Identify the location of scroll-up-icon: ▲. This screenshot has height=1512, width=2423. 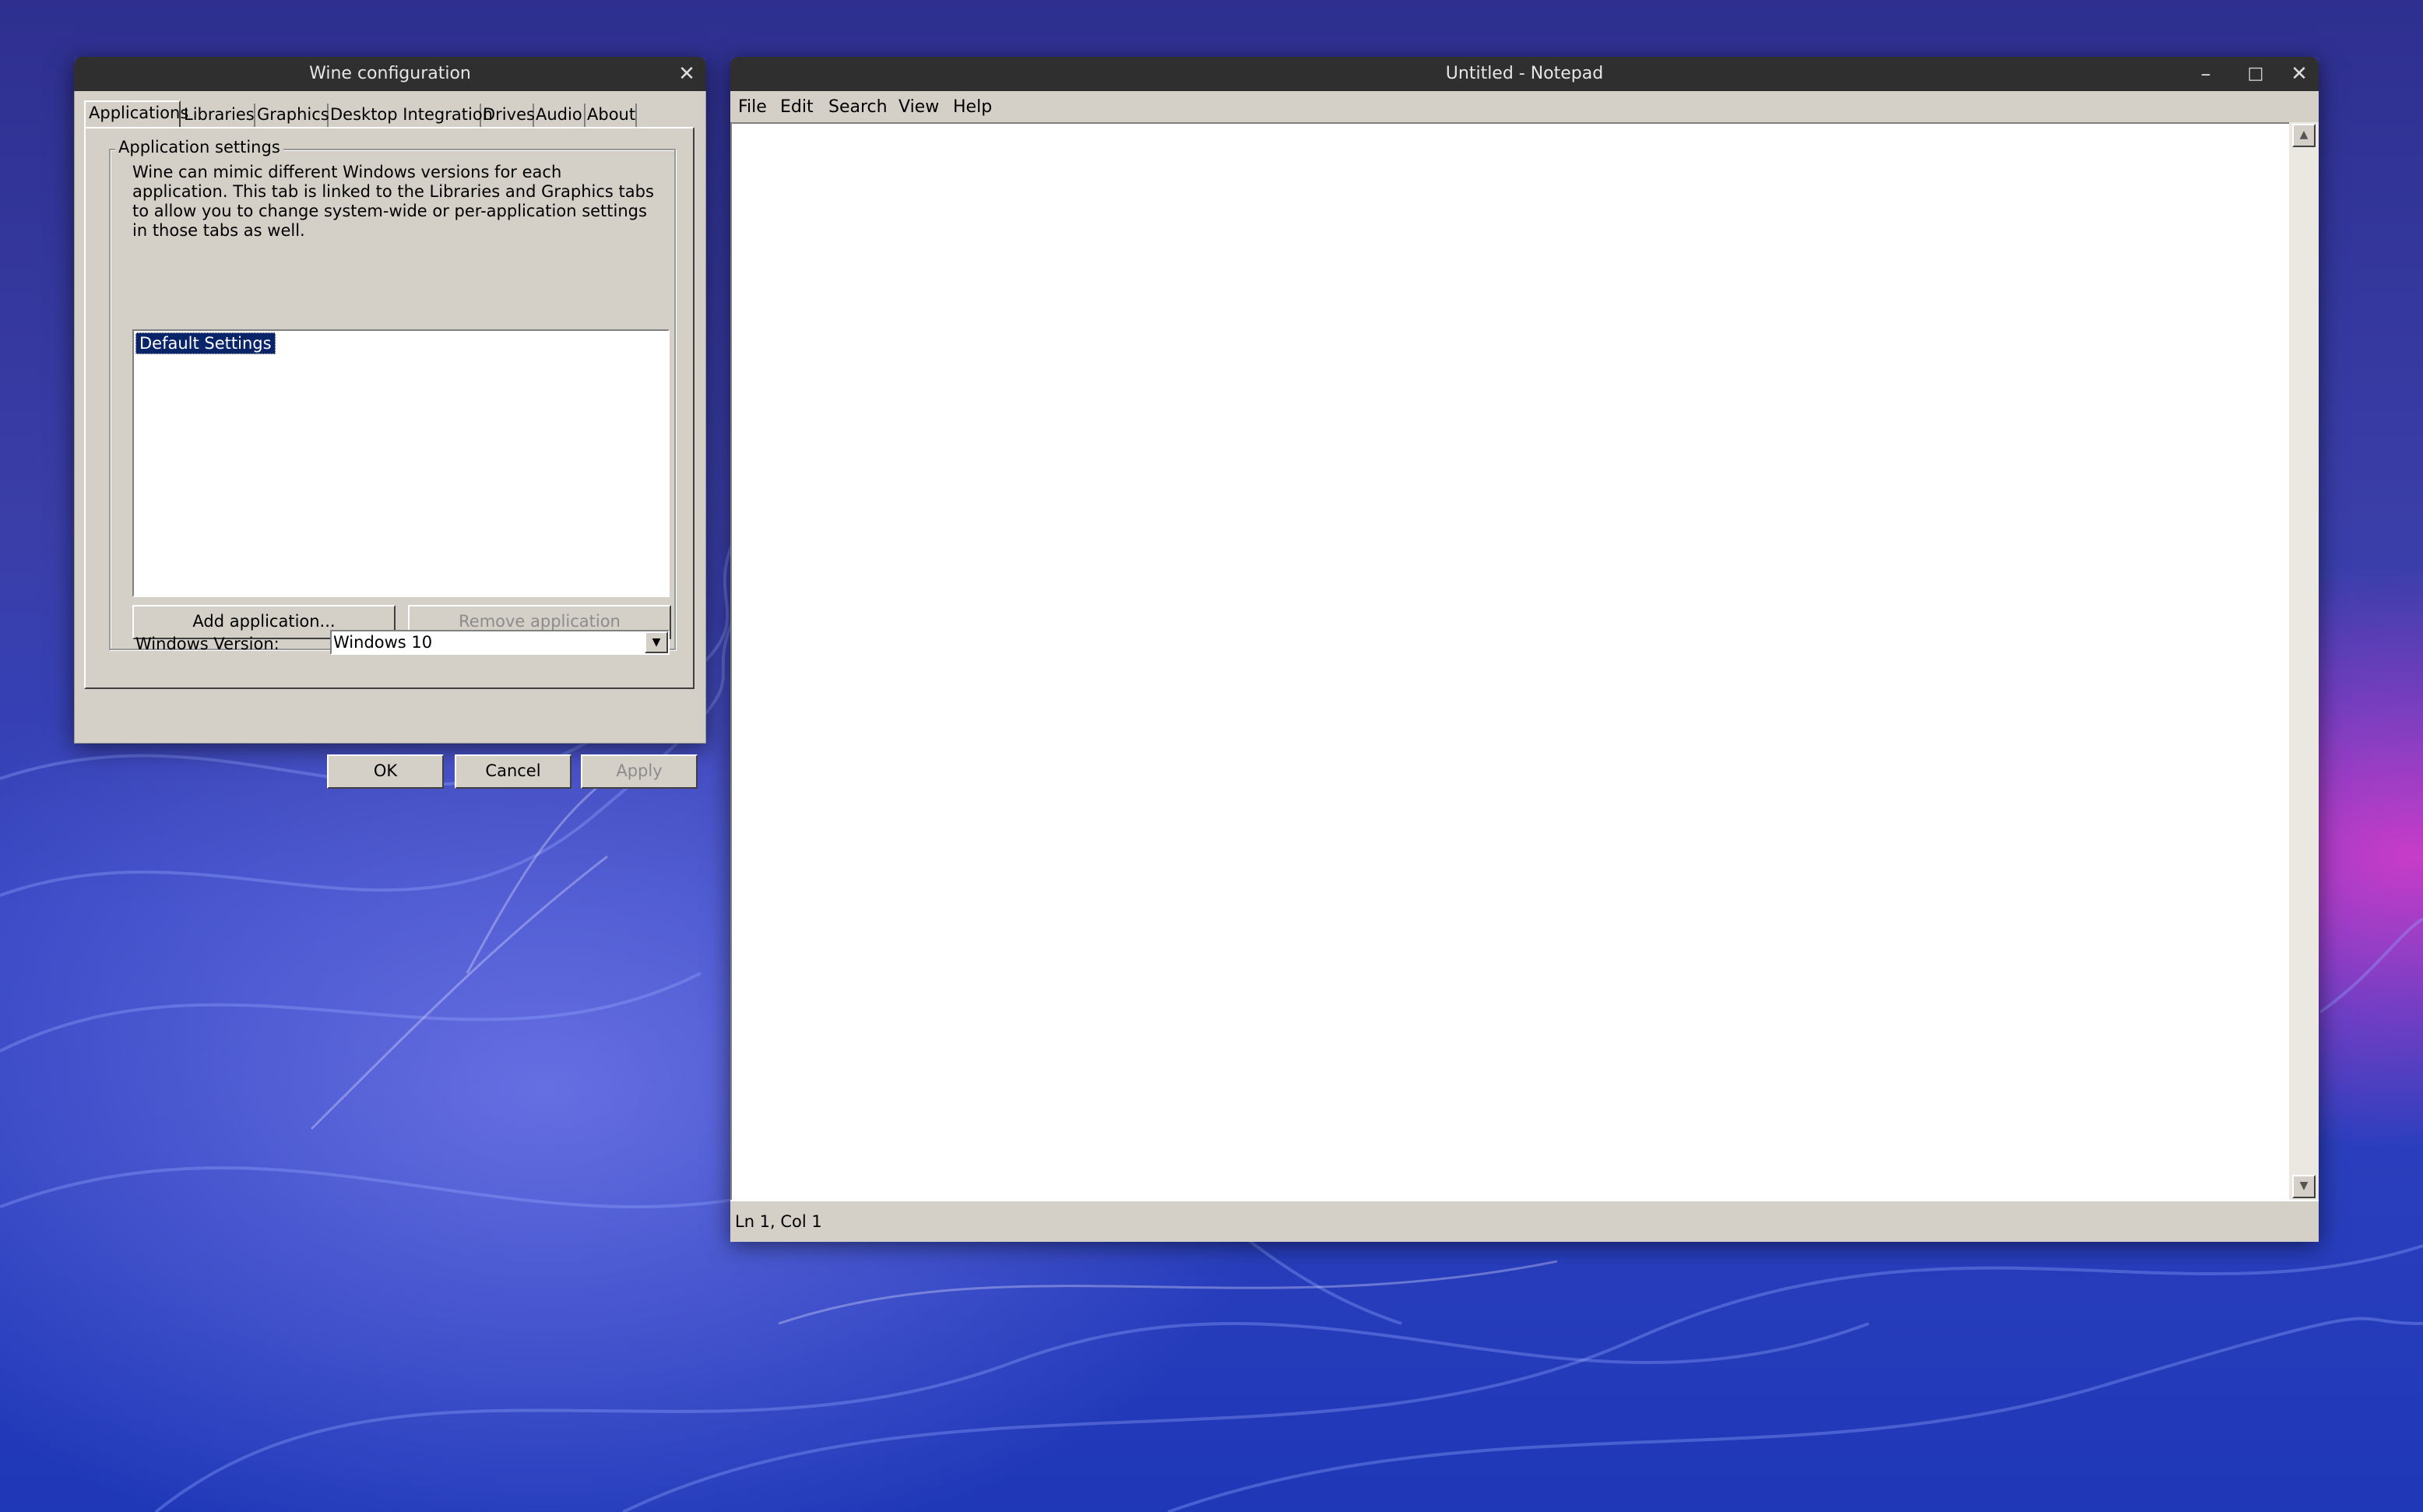
(2304, 135).